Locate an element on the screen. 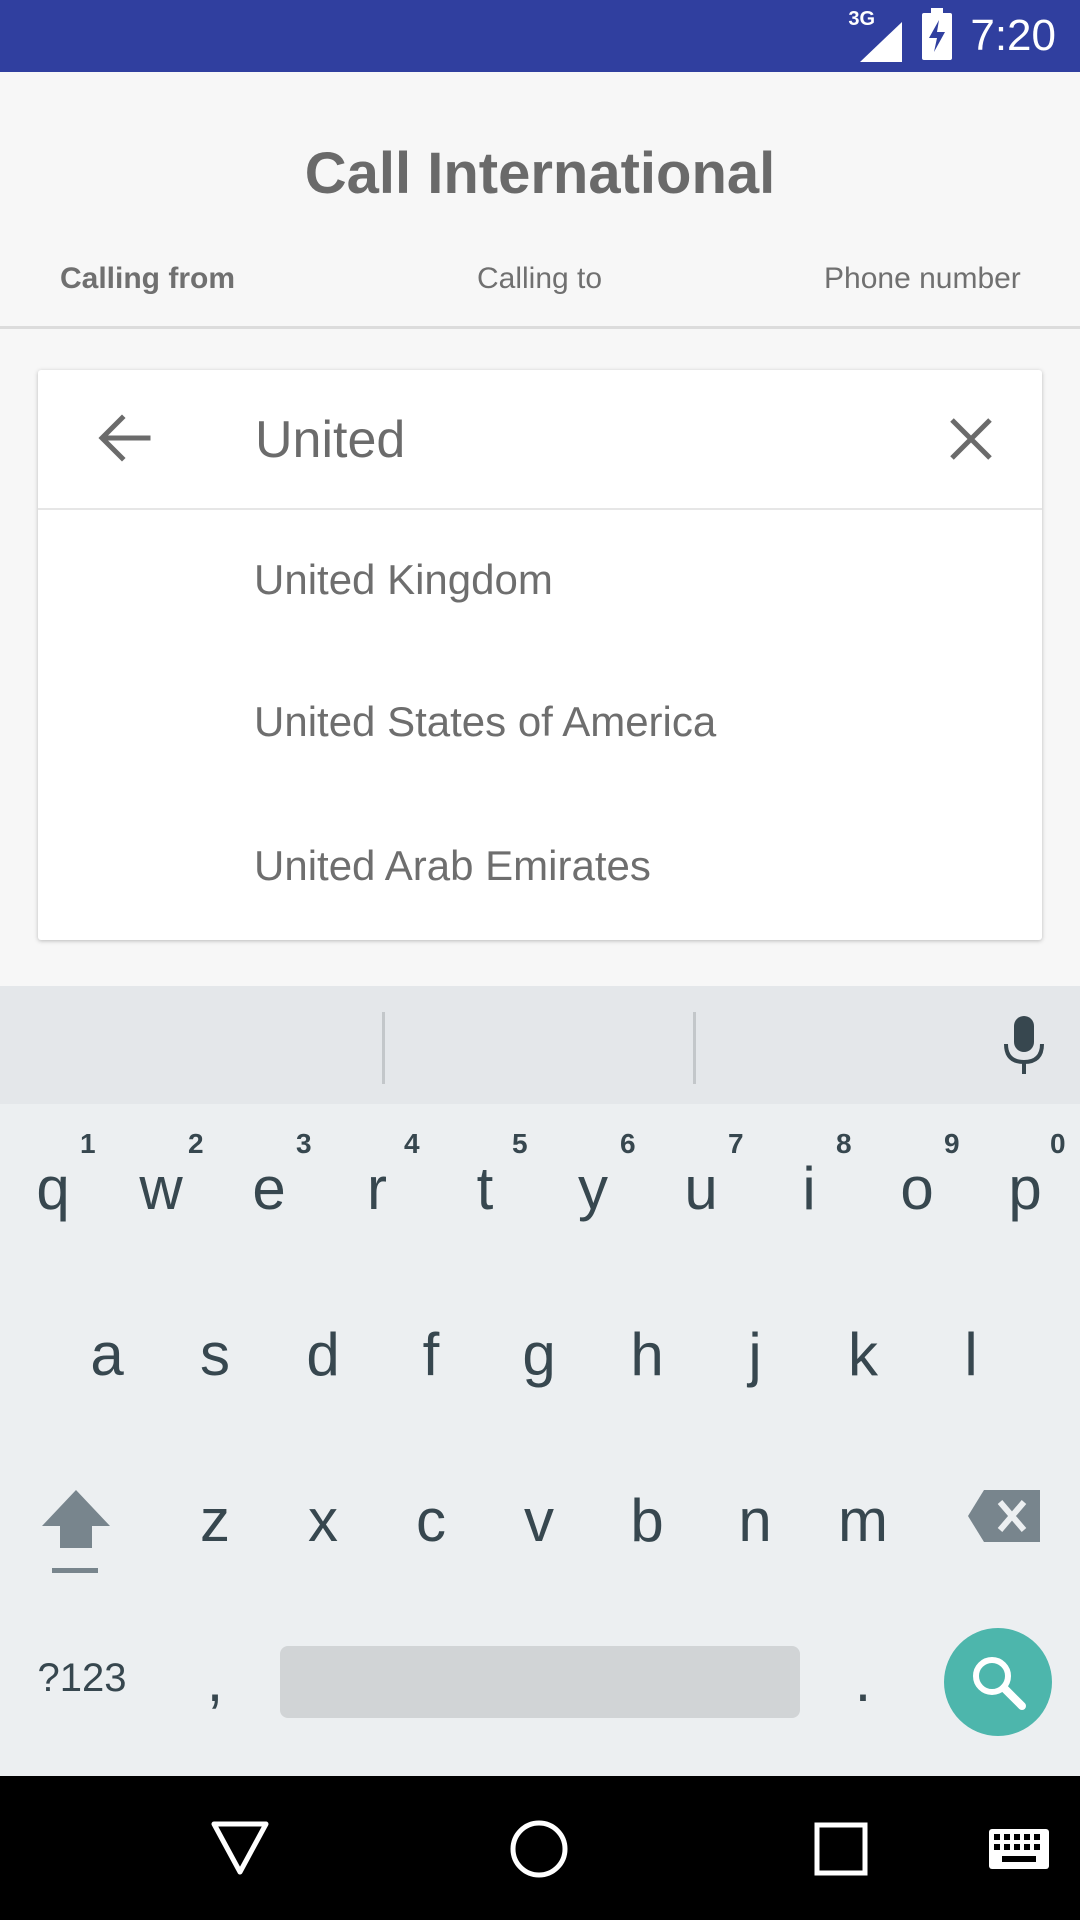  battery-icon is located at coordinates (937, 36).